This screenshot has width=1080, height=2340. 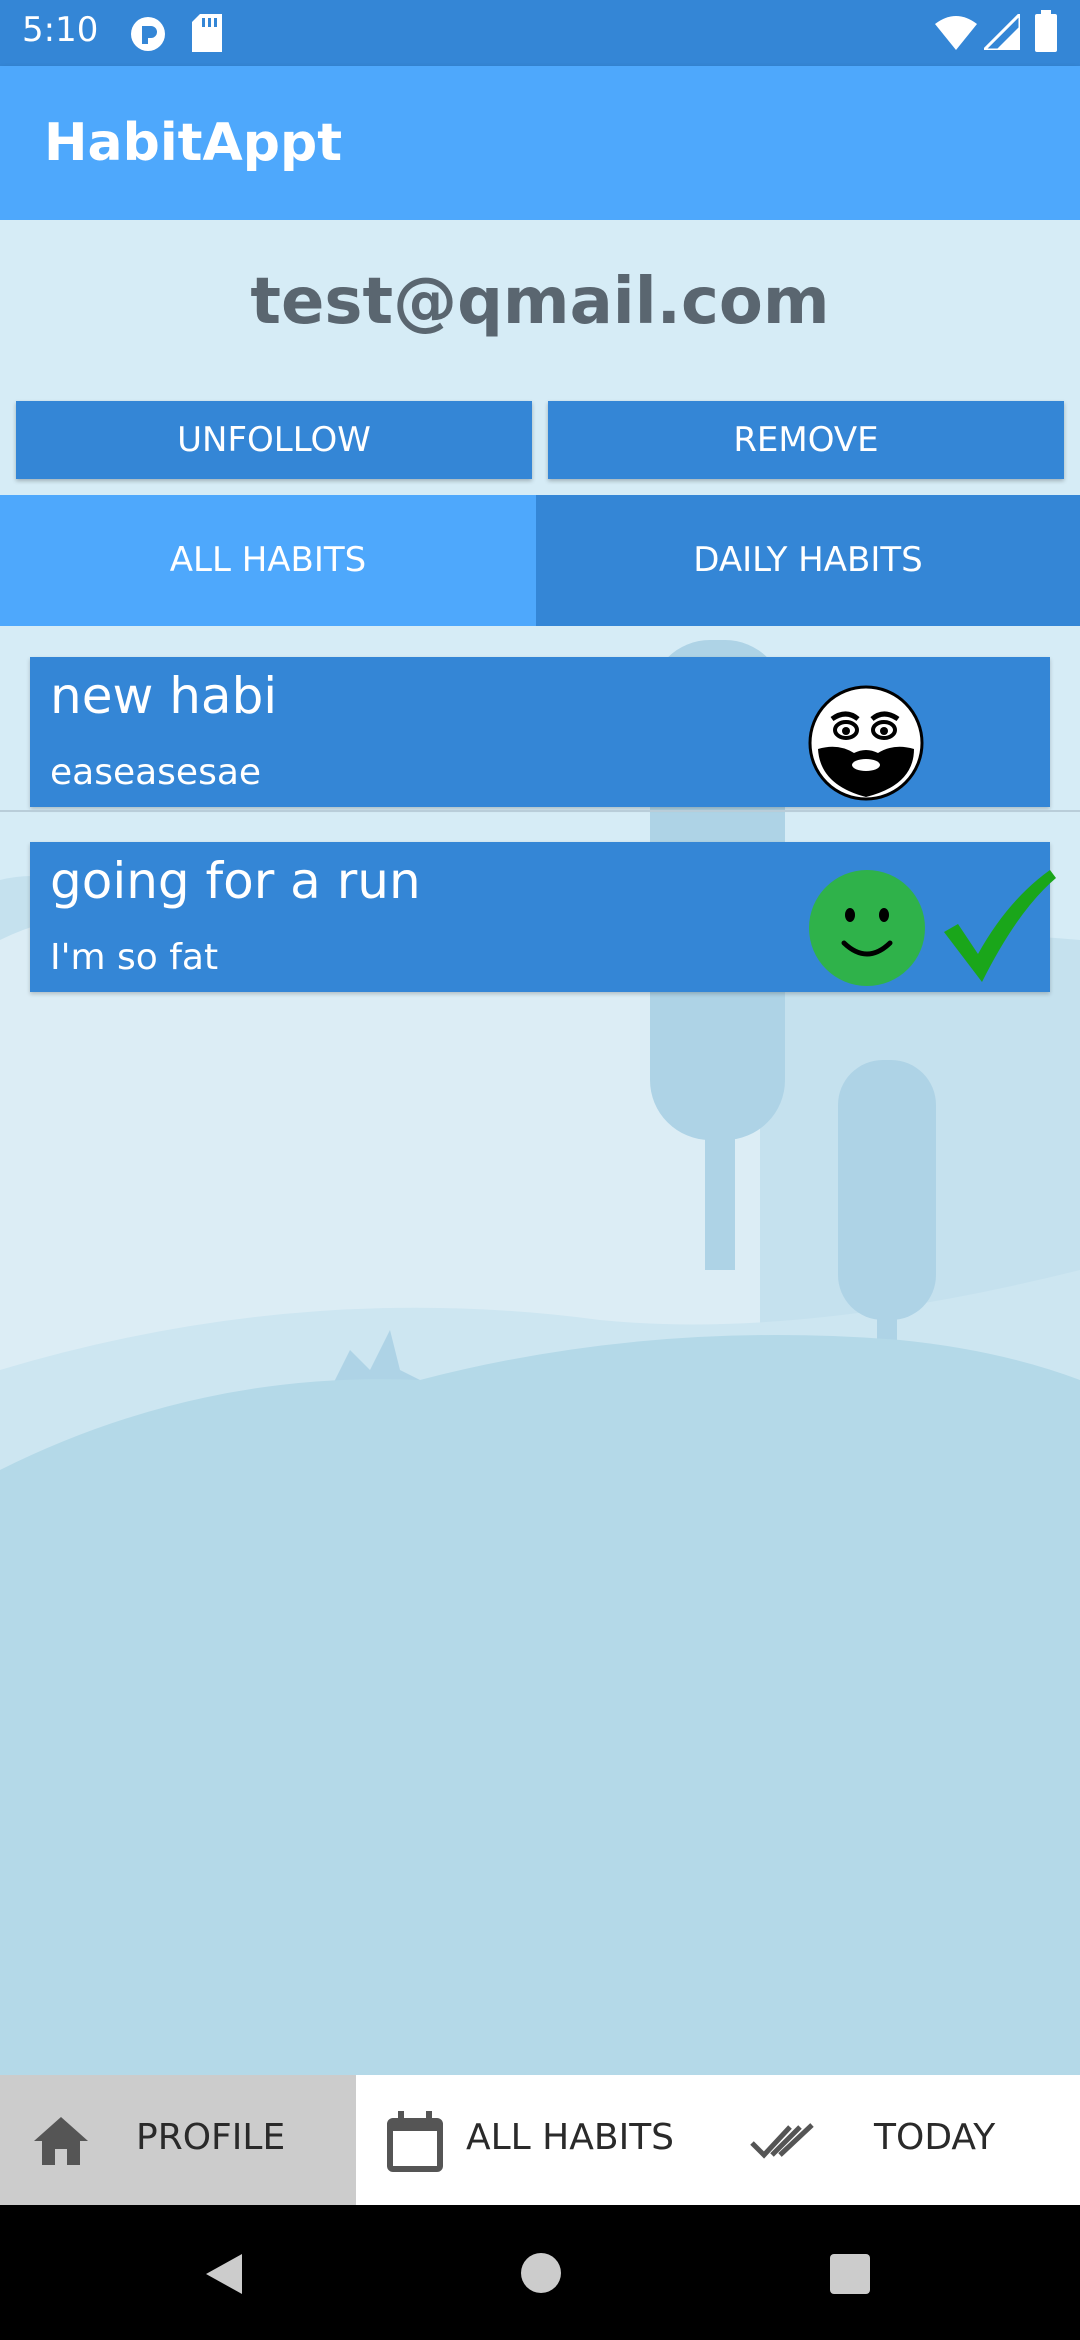 I want to click on data-saver-icon, so click(x=148, y=34).